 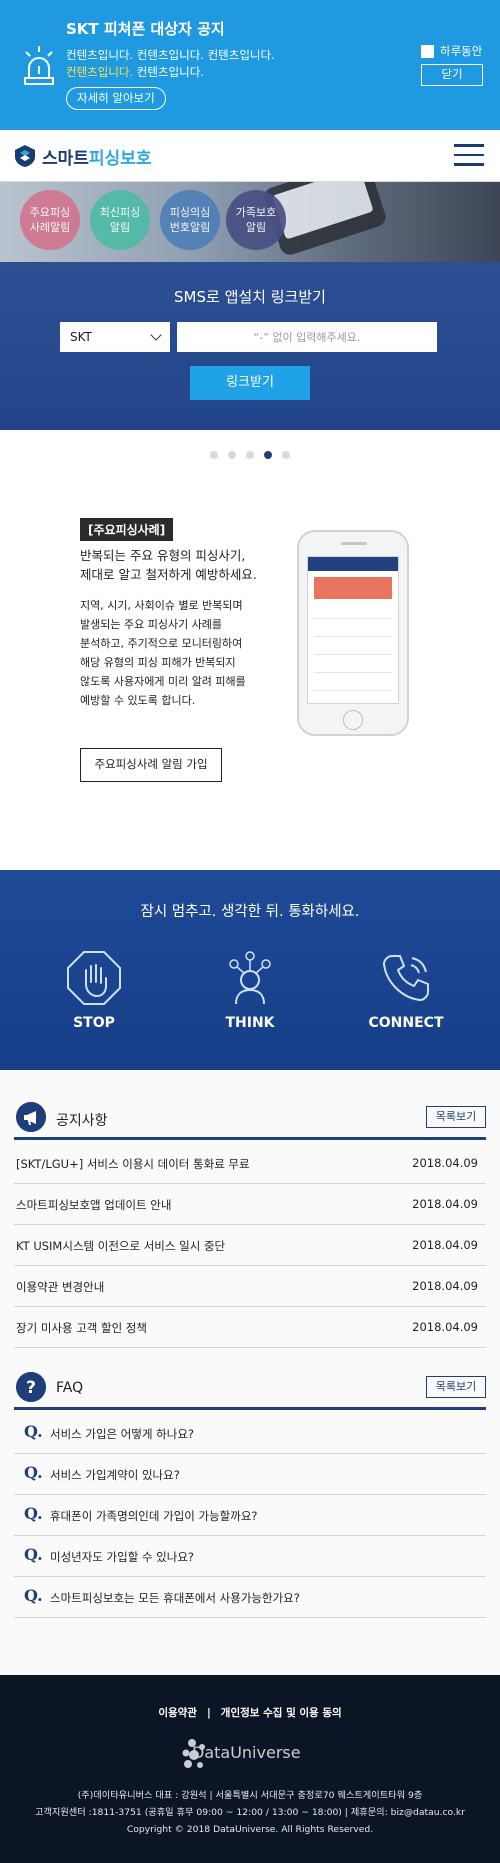 I want to click on get-link-button: 링크받기, so click(x=250, y=383).